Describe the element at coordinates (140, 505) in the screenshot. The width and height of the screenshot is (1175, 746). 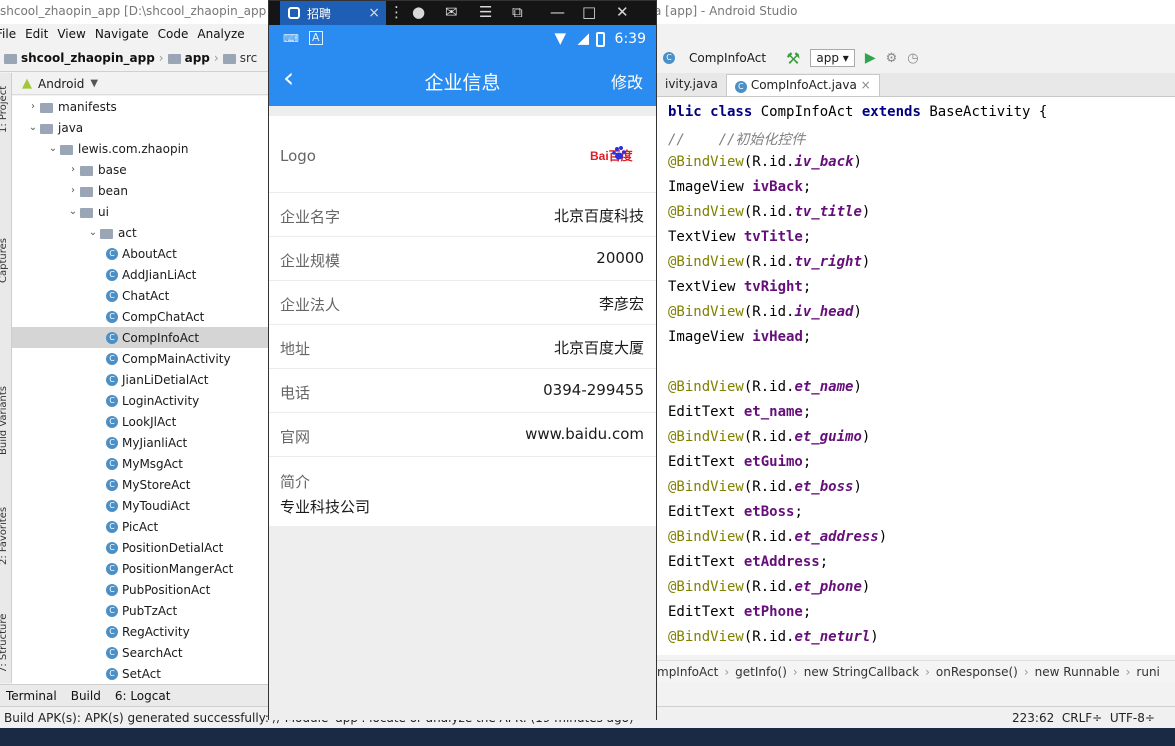
I see `tree-class-item: C MyToudiAct` at that location.